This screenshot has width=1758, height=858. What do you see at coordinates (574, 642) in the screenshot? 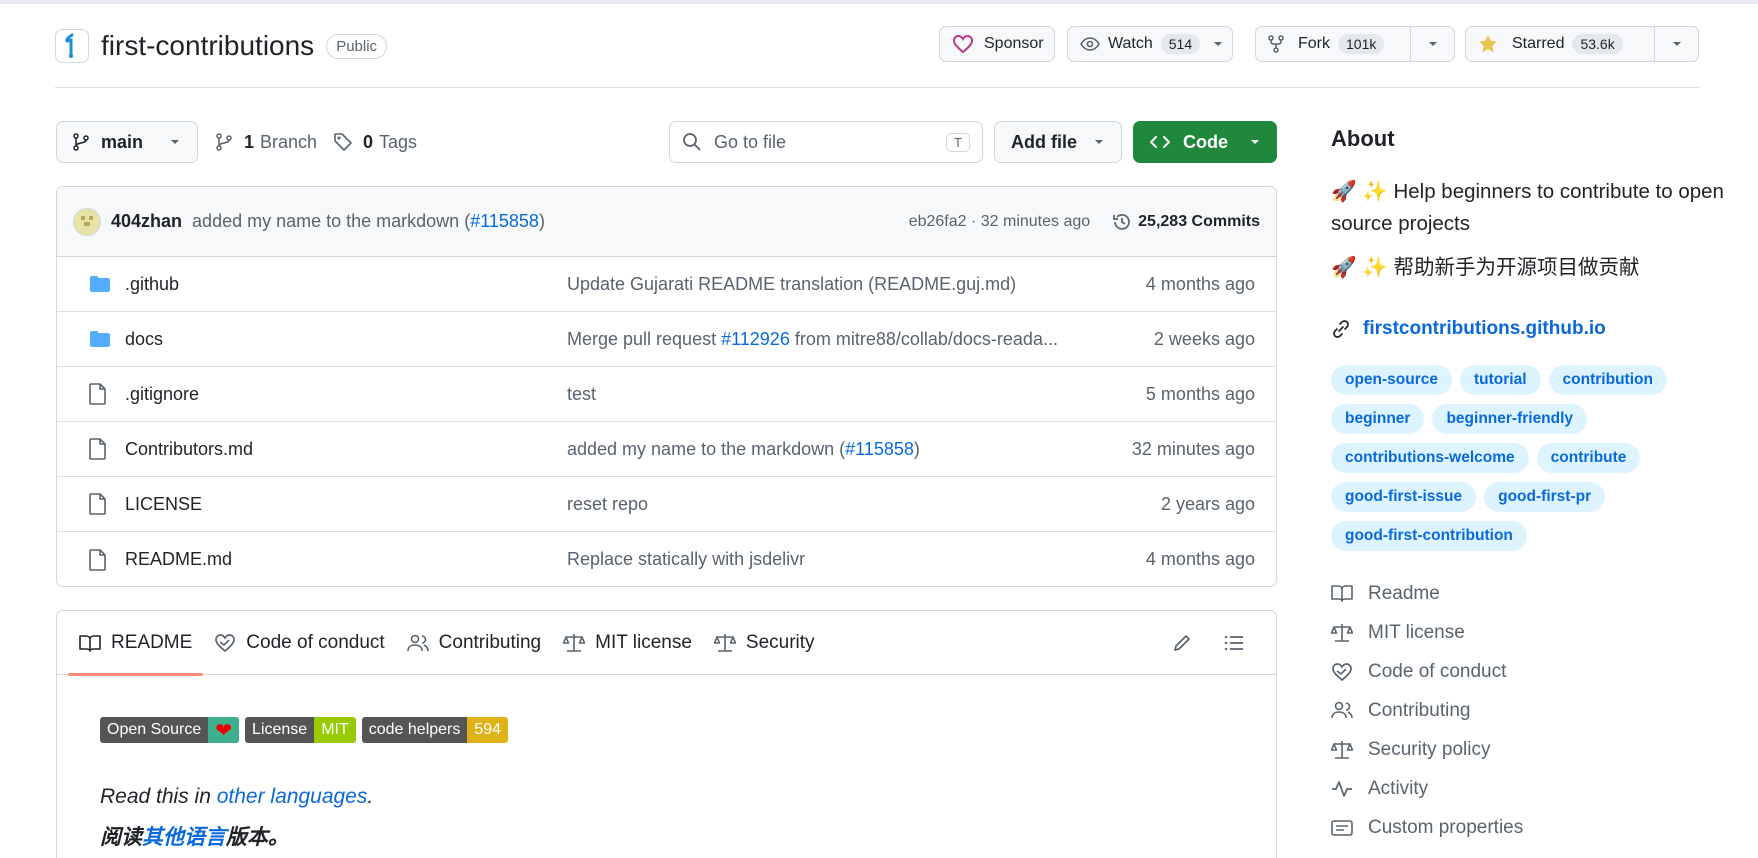
I see `law-icon` at bounding box center [574, 642].